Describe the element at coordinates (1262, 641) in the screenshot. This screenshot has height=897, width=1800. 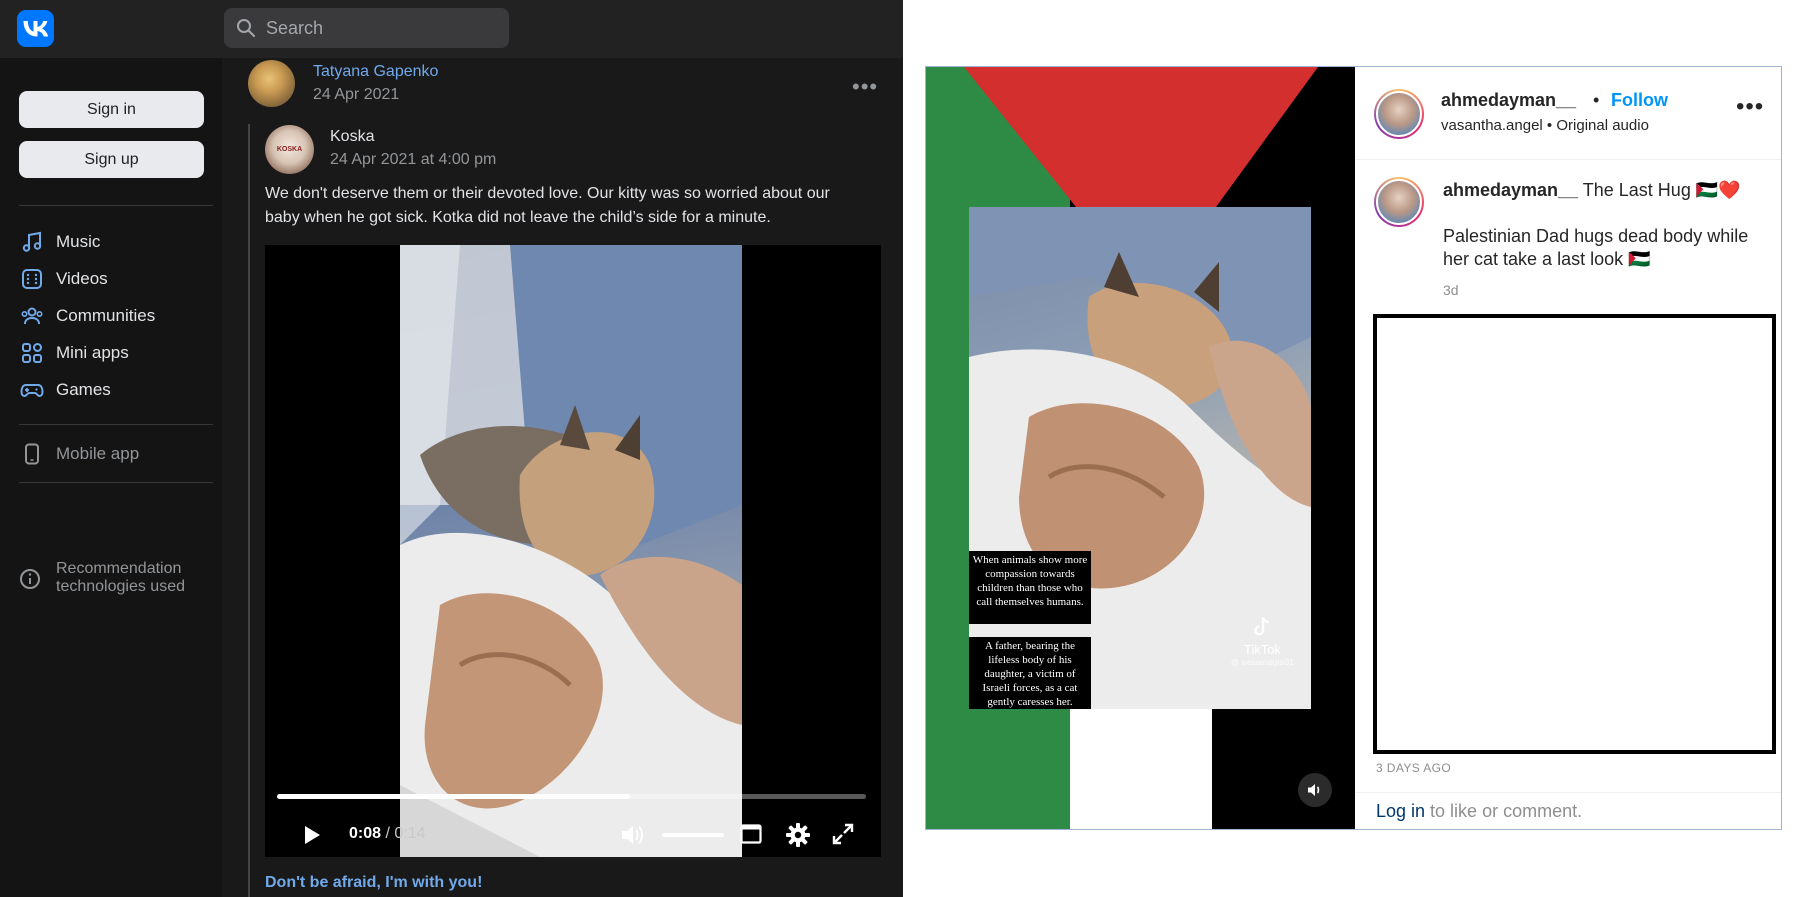
I see `tiktok-watermark: TikTok @ wesamalgisi31` at that location.